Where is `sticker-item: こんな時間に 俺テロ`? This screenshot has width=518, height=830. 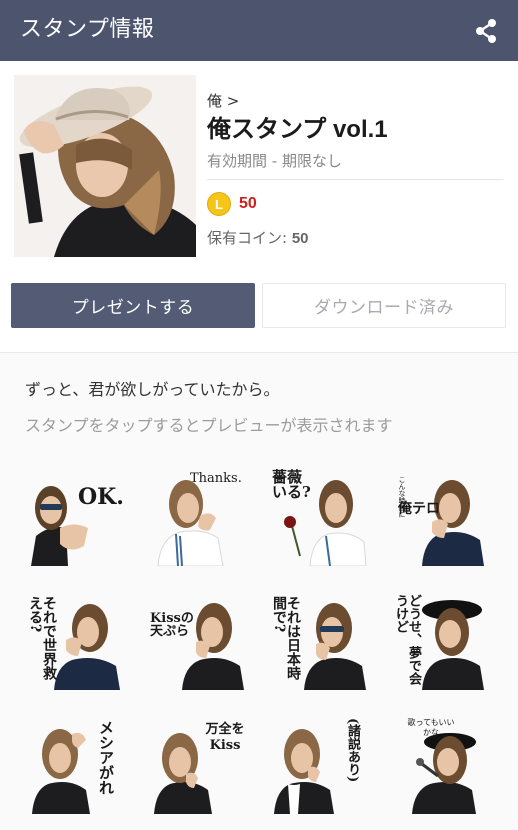 sticker-item: こんな時間に 俺テロ is located at coordinates (442, 516).